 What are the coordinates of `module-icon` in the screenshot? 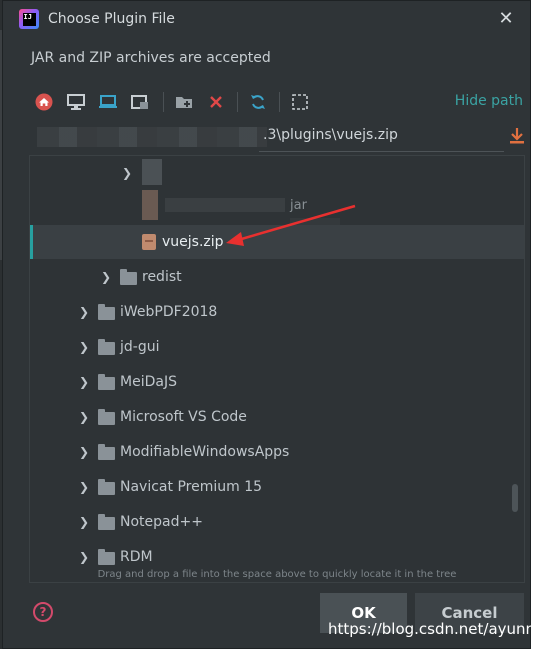 It's located at (140, 102).